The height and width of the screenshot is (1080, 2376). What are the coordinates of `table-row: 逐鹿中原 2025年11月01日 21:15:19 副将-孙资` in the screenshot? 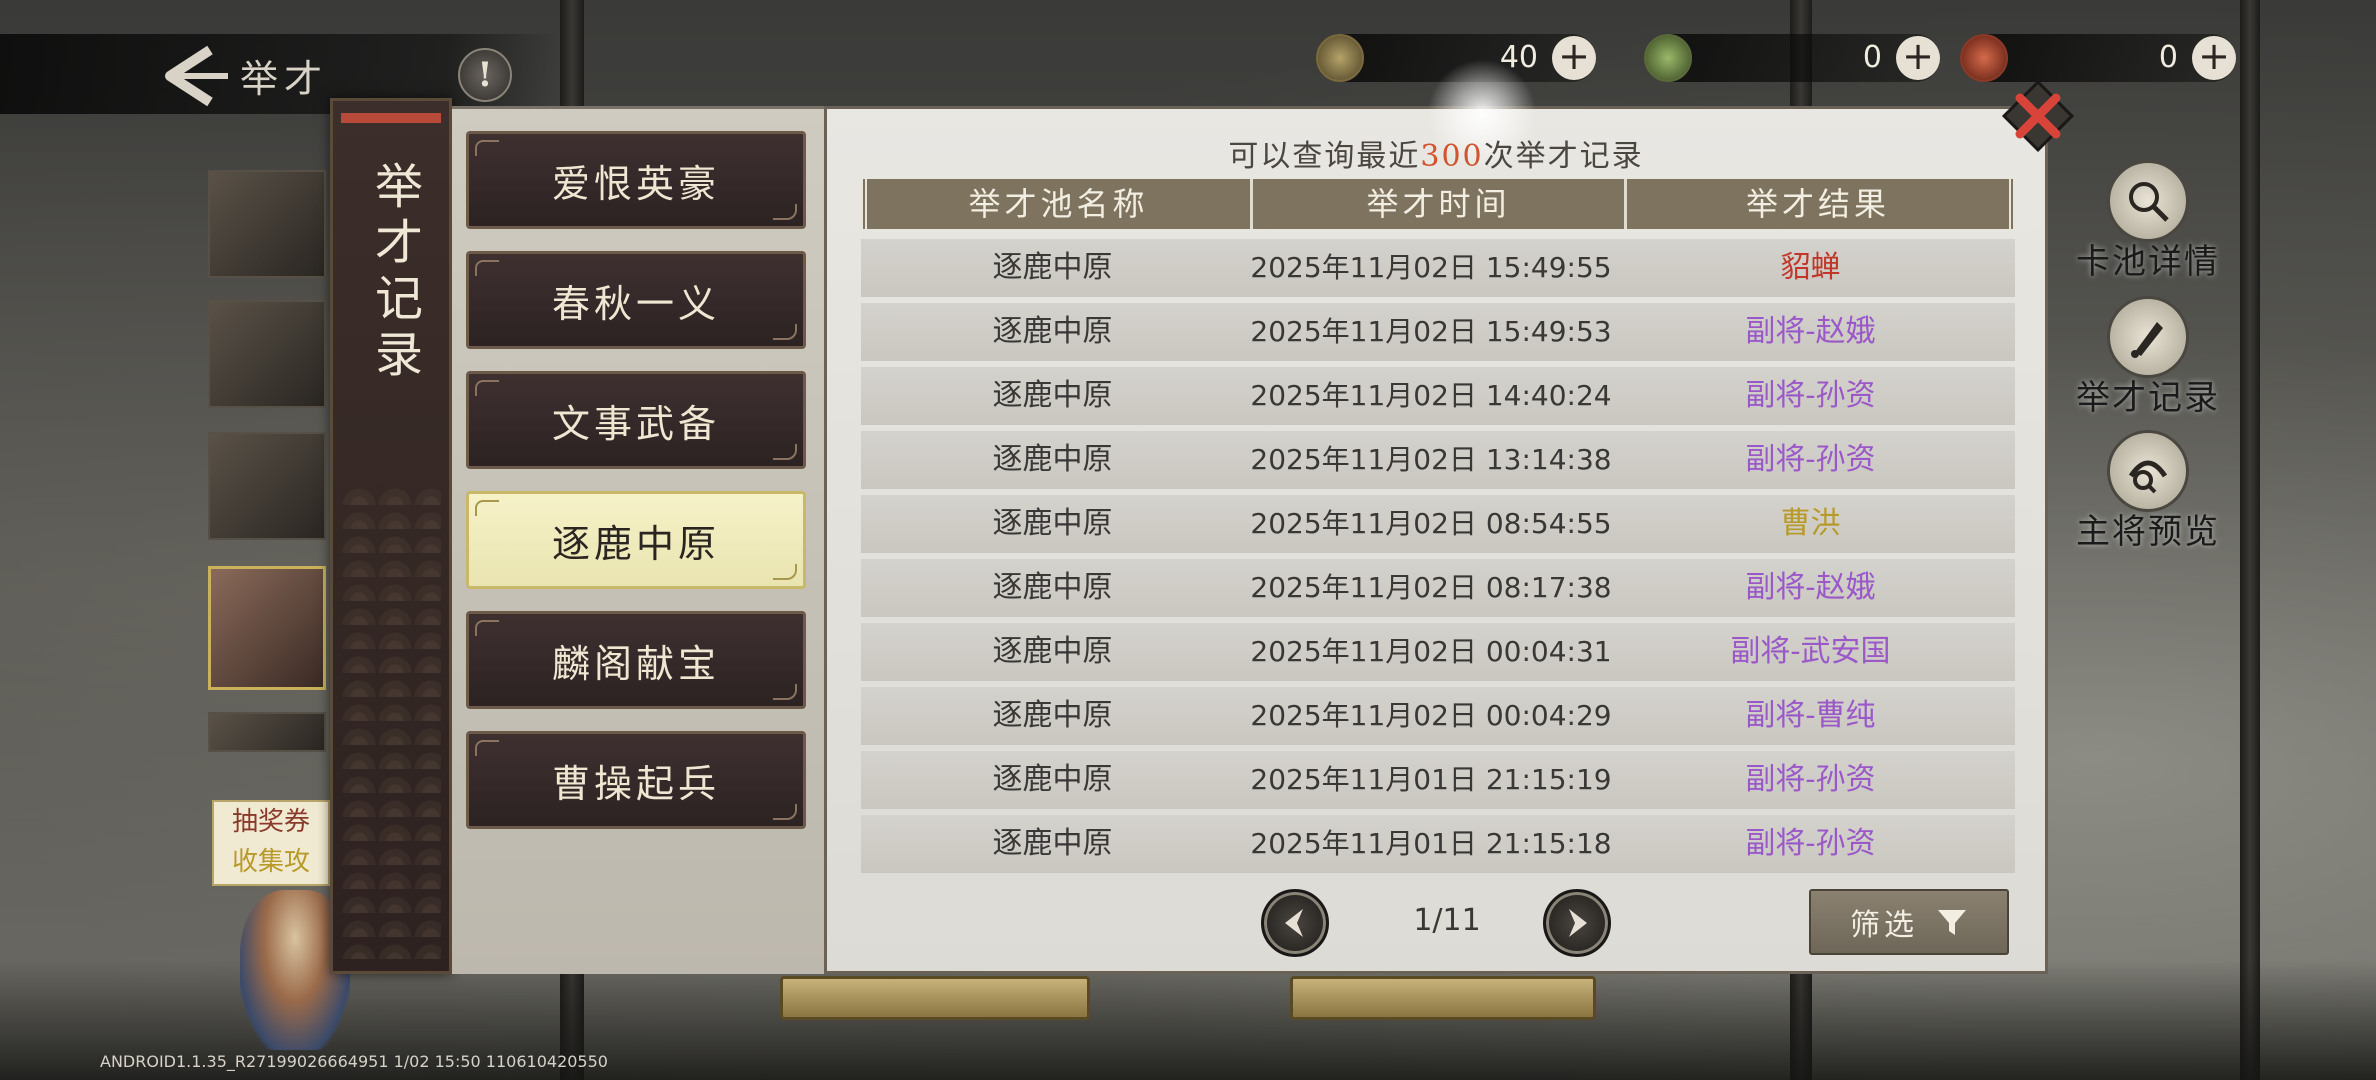 It's located at (1438, 780).